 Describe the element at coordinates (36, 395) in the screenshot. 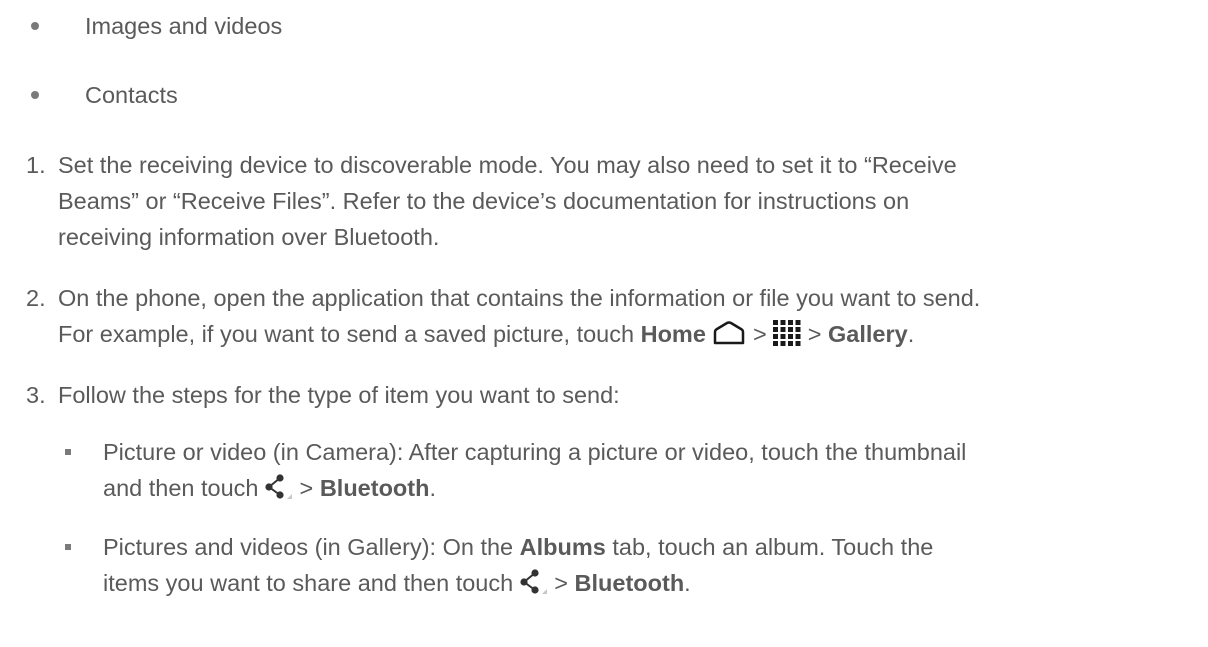

I see `step-number: 3.` at that location.